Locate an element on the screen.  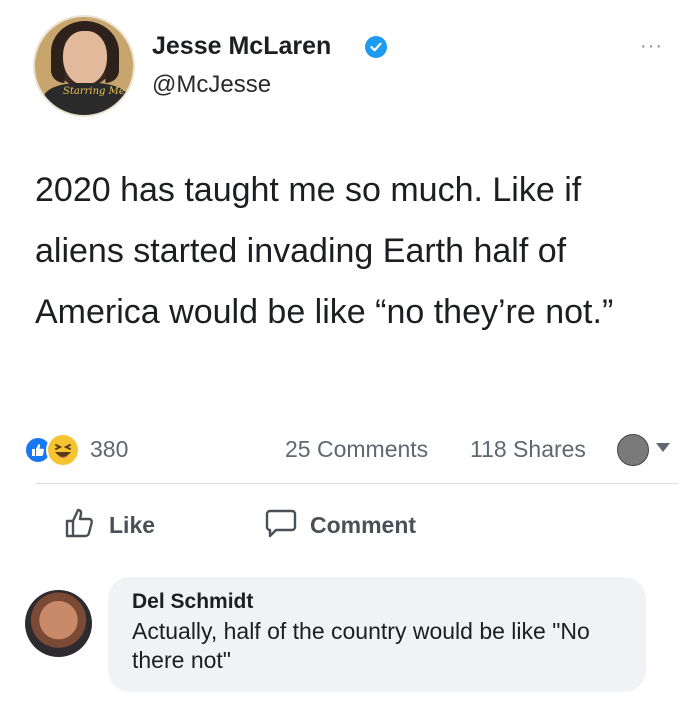
viewer-avatar is located at coordinates (633, 450).